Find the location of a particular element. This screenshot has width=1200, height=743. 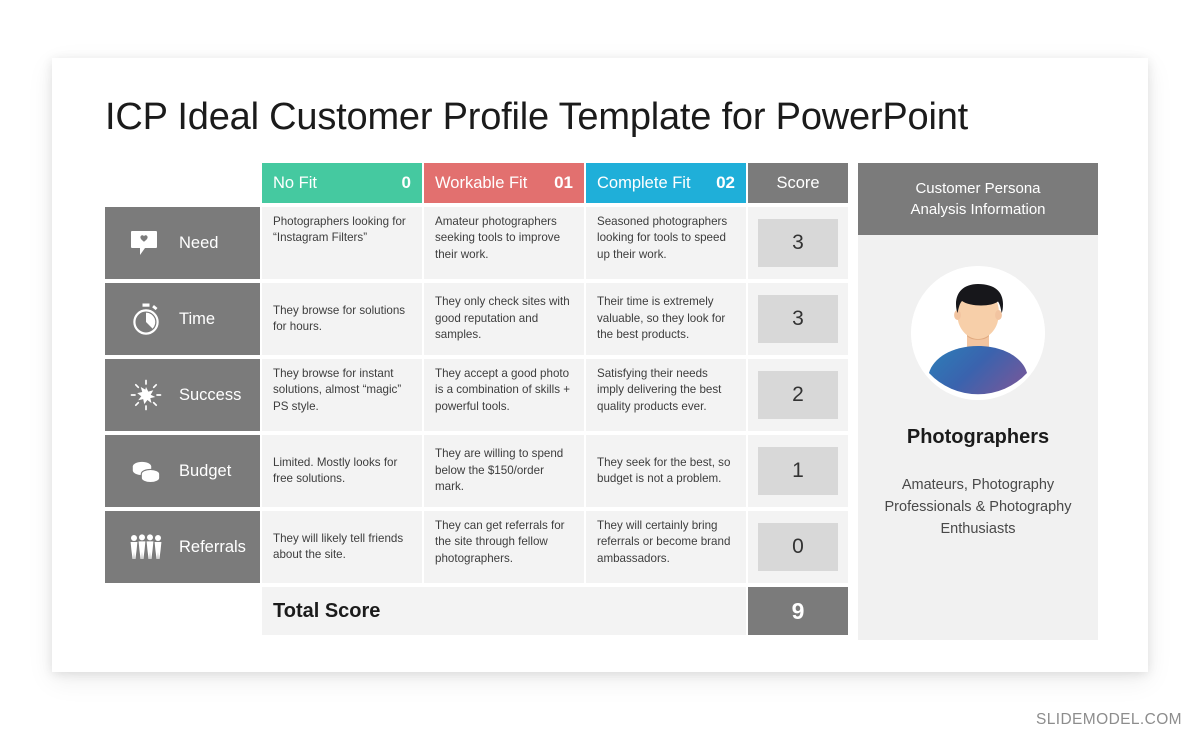

people-group-icon is located at coordinates (146, 547).